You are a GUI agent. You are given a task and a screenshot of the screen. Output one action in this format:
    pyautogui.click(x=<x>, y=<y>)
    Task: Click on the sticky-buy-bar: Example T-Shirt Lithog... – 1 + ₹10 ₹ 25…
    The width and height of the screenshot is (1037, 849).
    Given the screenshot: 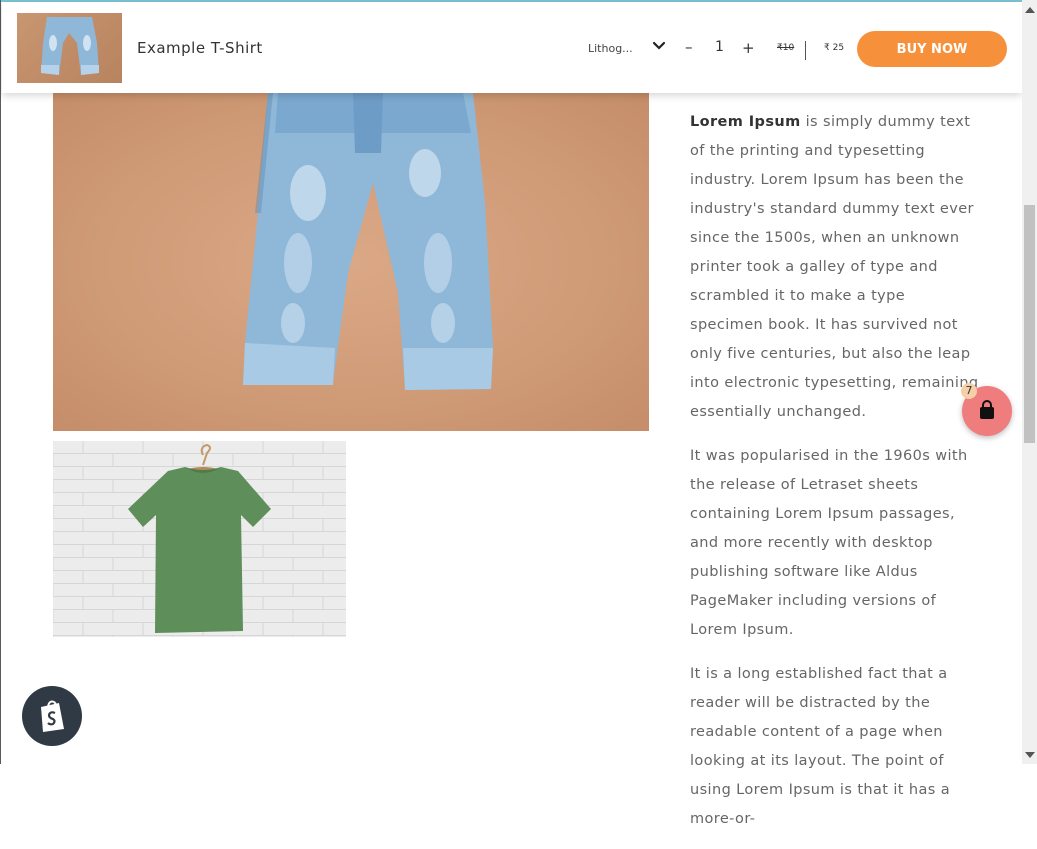 What is the action you would take?
    pyautogui.click(x=512, y=47)
    